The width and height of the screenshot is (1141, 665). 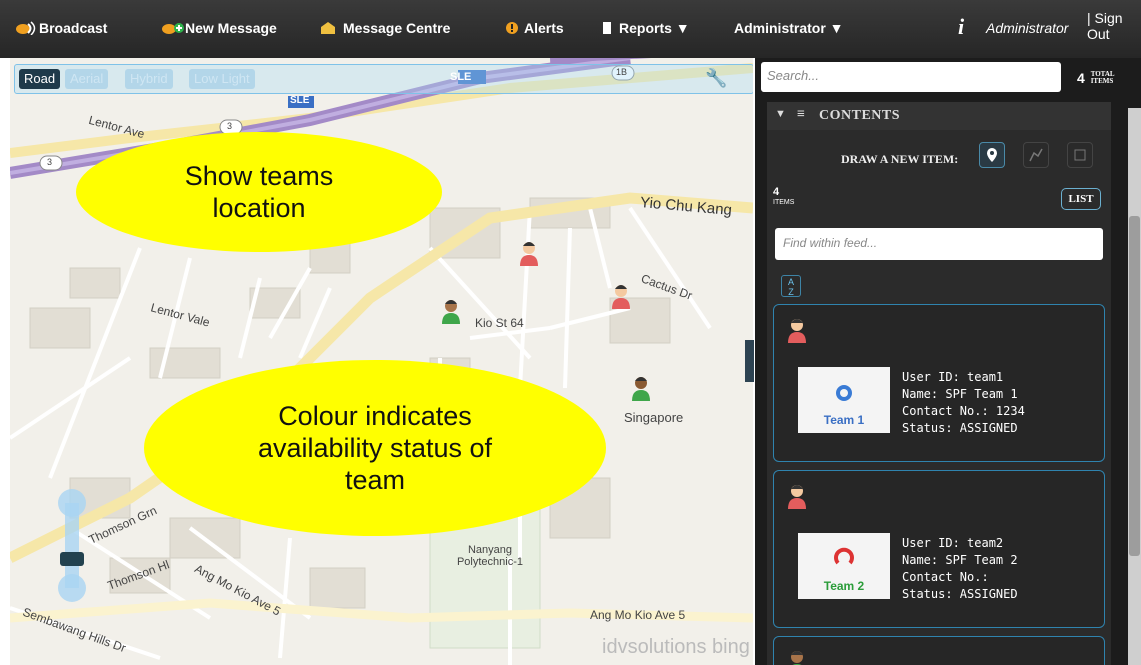 I want to click on map-label-singapore: Singapore, so click(x=654, y=417).